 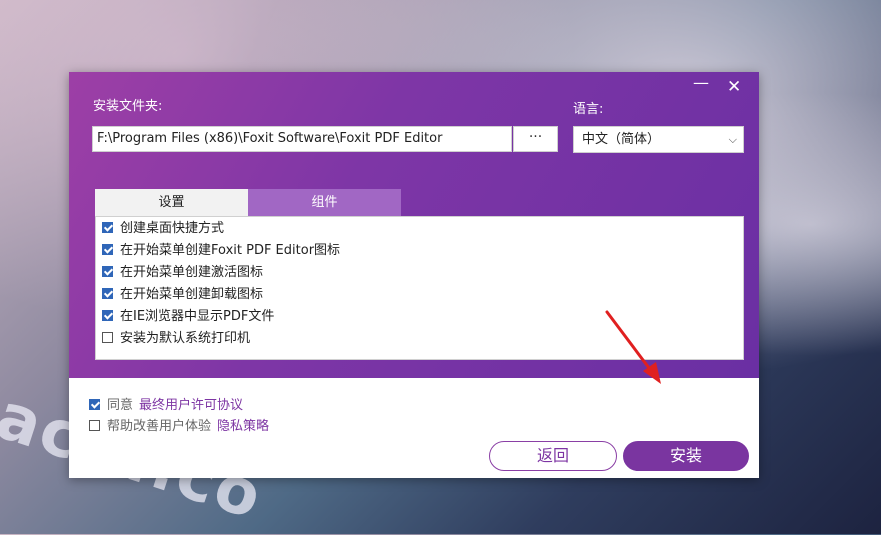 What do you see at coordinates (192, 272) in the screenshot?
I see `option-label: 在开始菜单创建激活图标` at bounding box center [192, 272].